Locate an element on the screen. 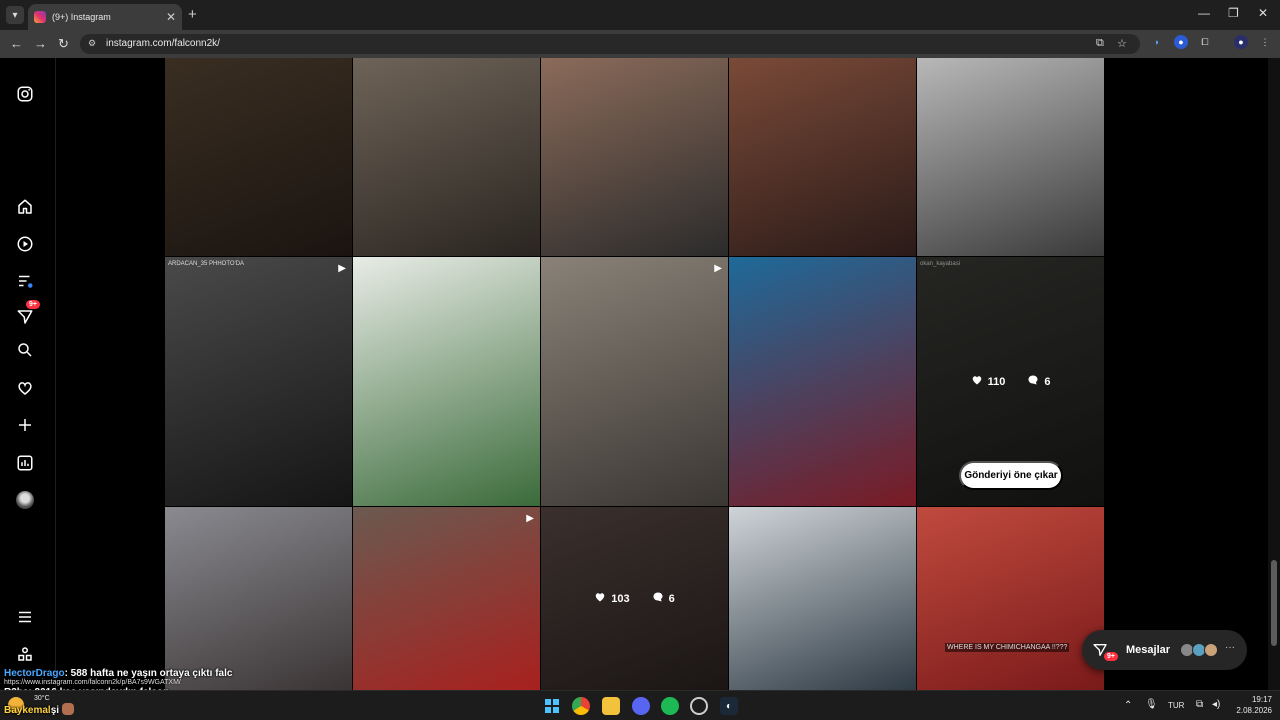 The image size is (1280, 720). network-icon: ⧉ is located at coordinates (1199, 704).